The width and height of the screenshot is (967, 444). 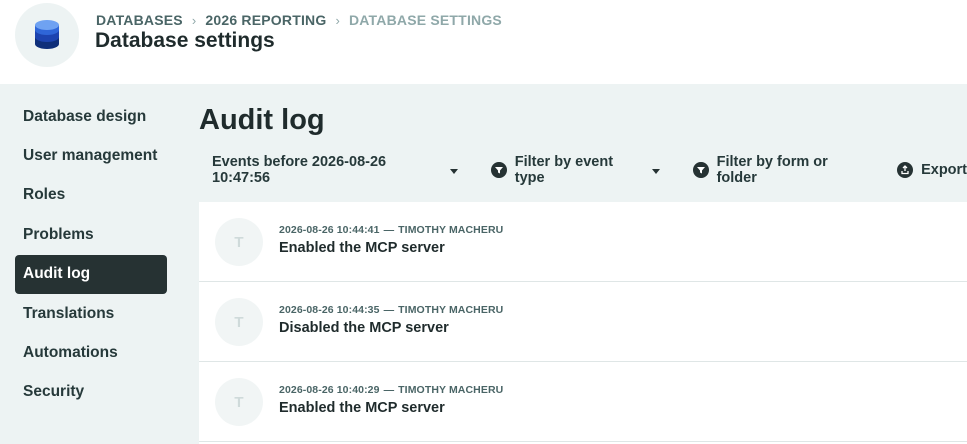 What do you see at coordinates (91, 195) in the screenshot?
I see `sidebar-item-roles: Roles` at bounding box center [91, 195].